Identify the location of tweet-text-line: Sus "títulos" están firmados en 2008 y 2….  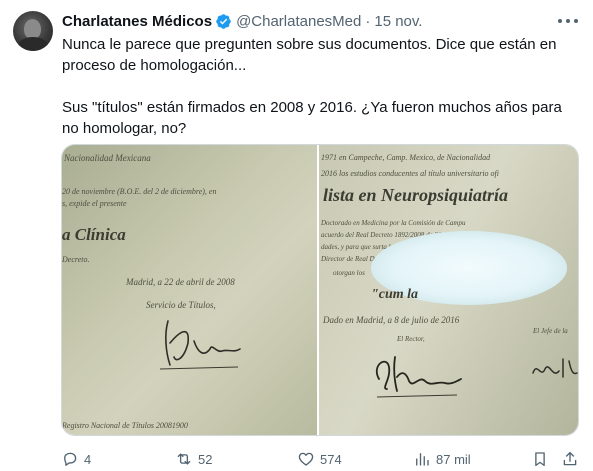
(312, 107).